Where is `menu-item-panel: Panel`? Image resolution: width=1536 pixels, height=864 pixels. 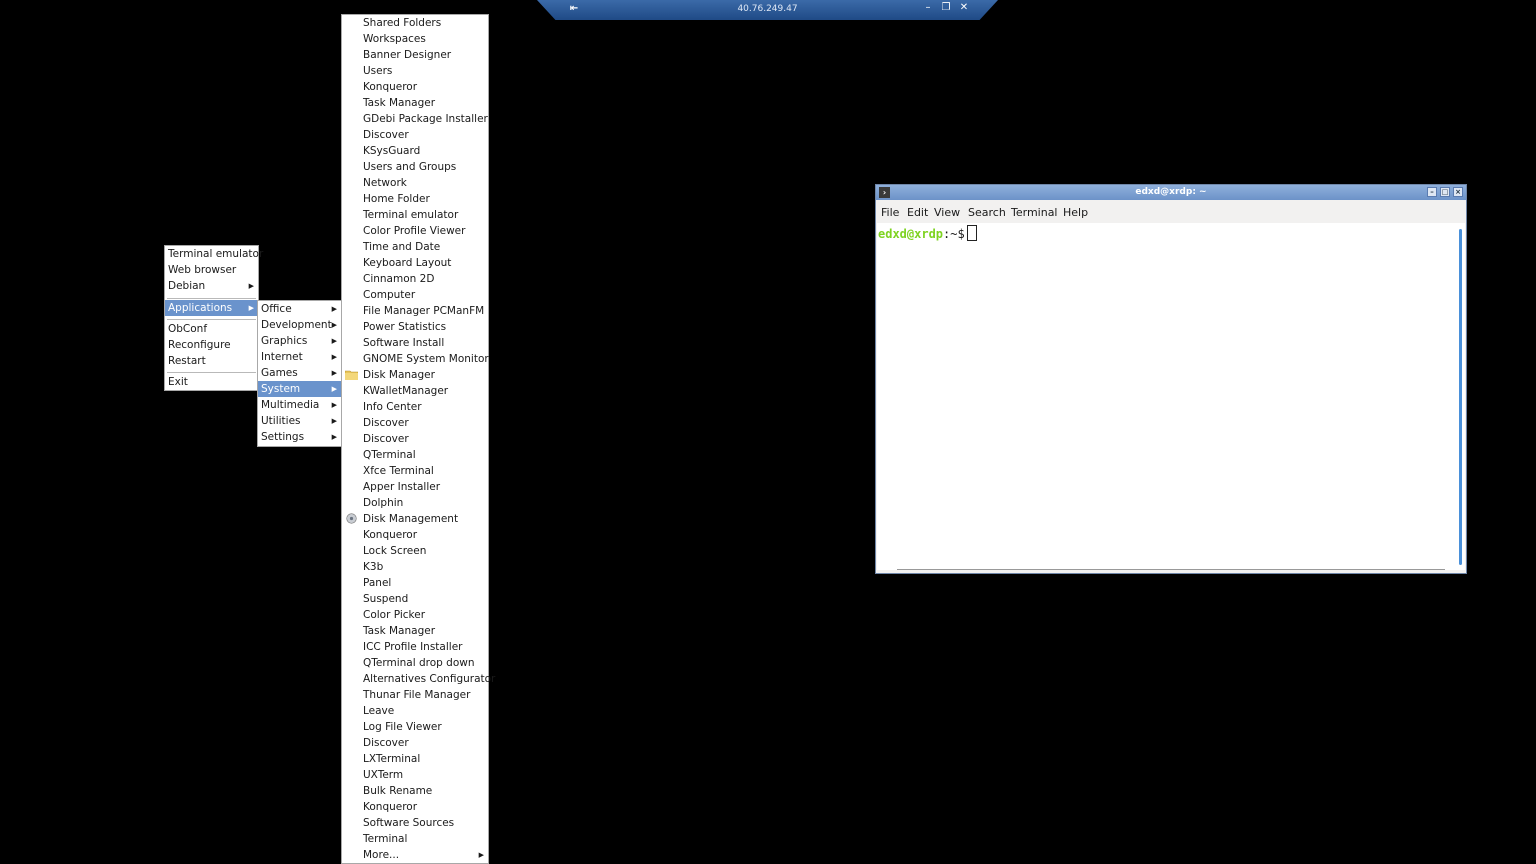 menu-item-panel: Panel is located at coordinates (415, 583).